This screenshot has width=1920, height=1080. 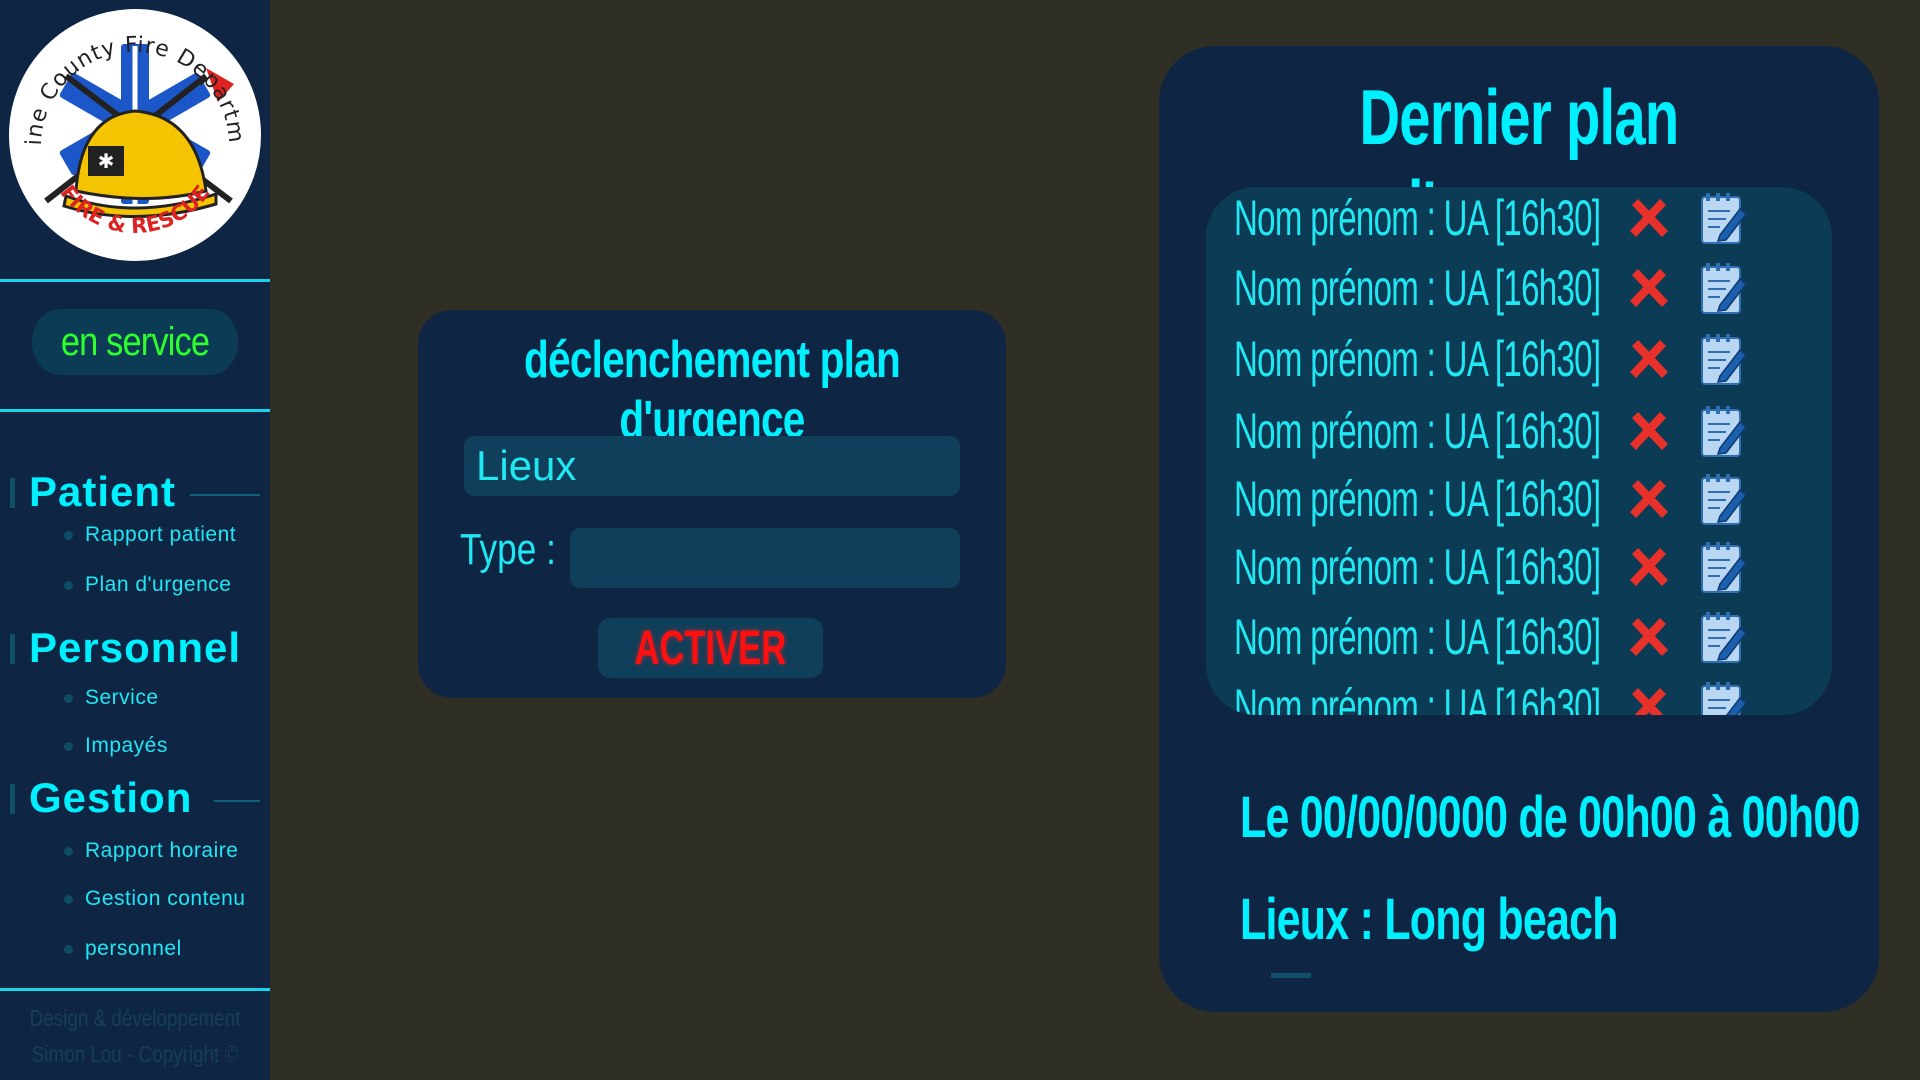 What do you see at coordinates (508, 549) in the screenshot?
I see `type-label: Type :` at bounding box center [508, 549].